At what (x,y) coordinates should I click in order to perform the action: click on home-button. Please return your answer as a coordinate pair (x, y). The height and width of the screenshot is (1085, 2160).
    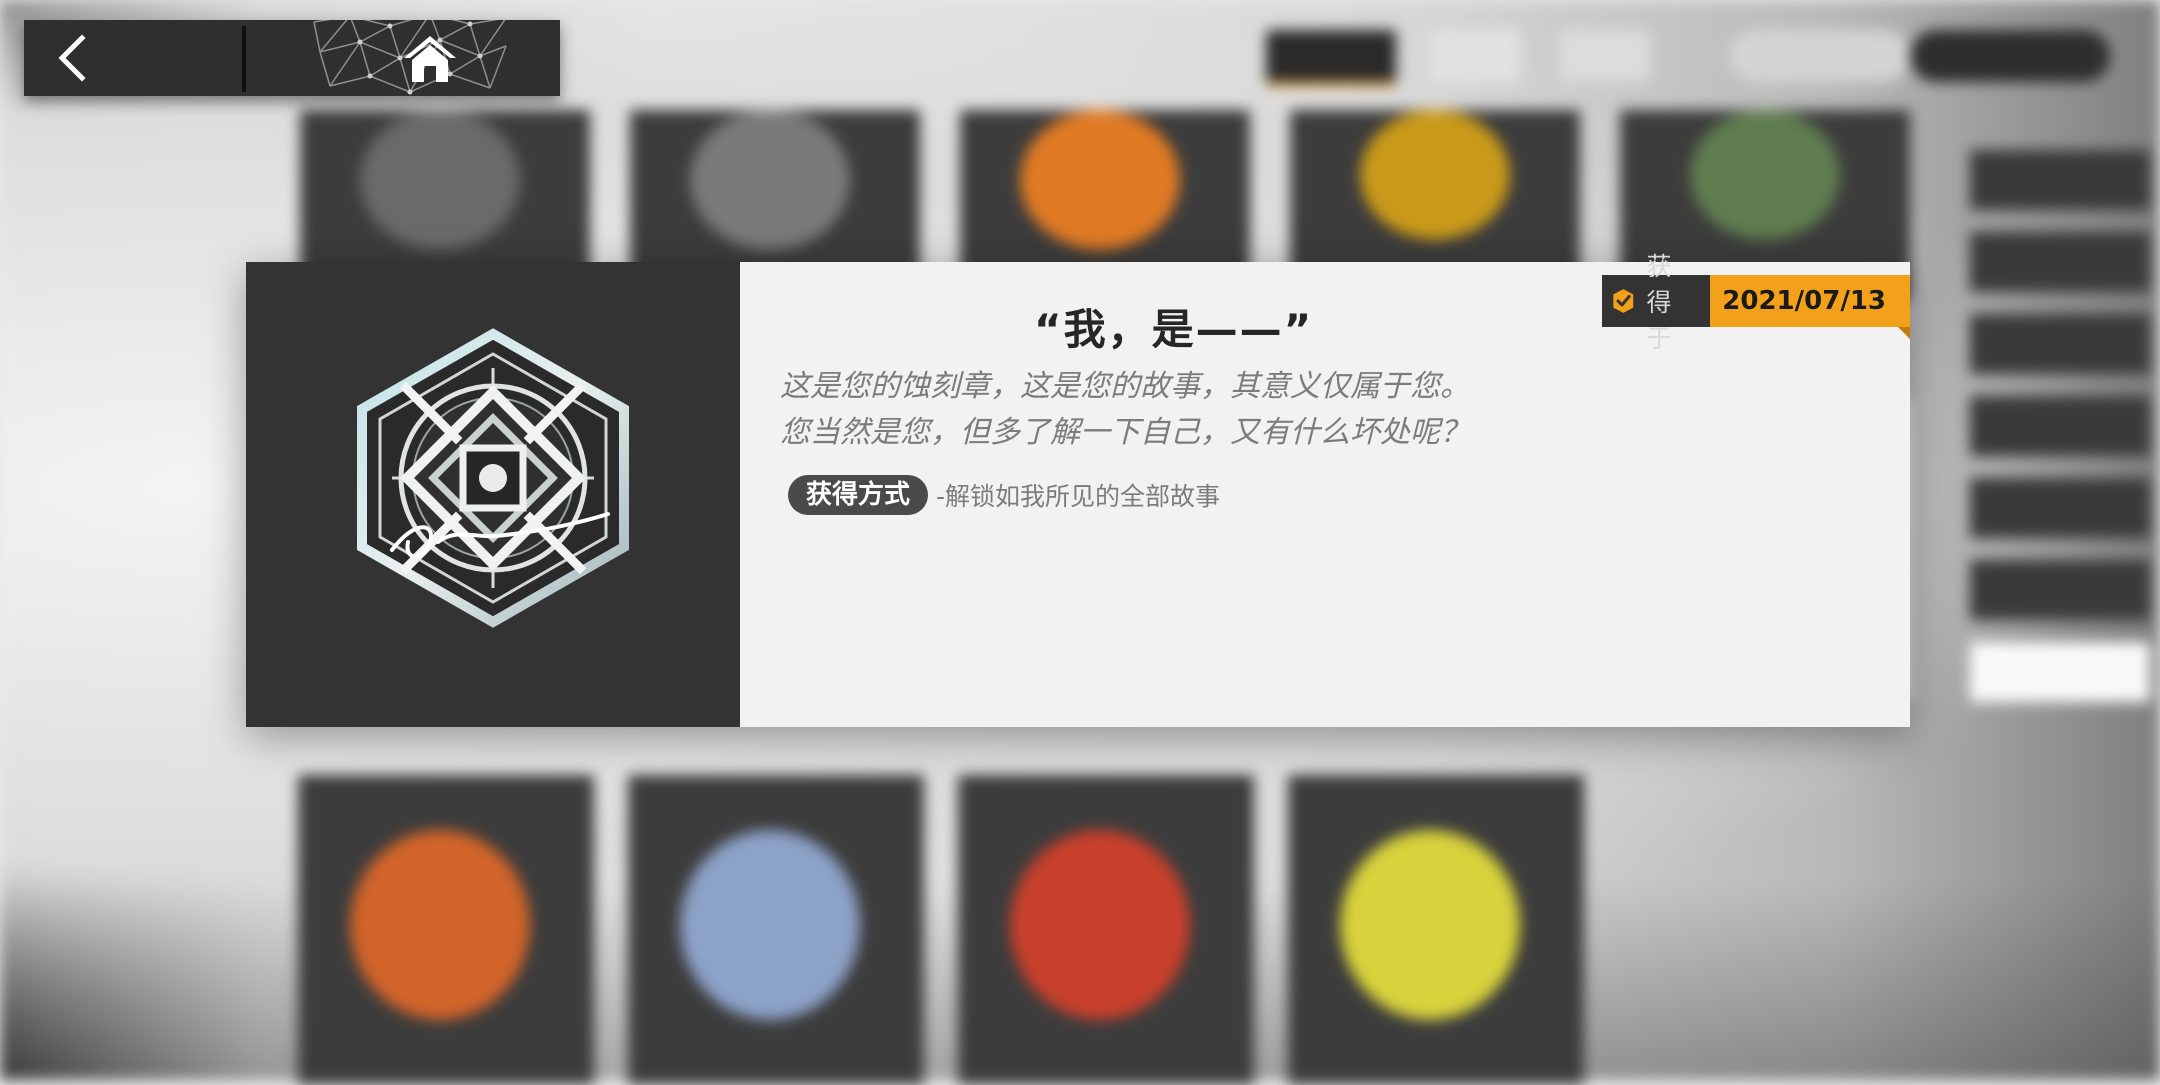
    Looking at the image, I should click on (412, 58).